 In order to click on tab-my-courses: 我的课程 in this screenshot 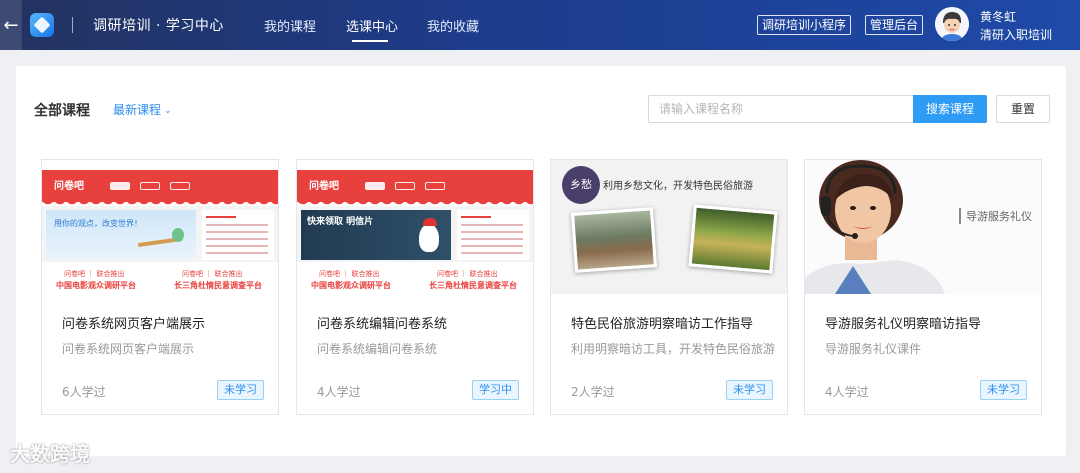, I will do `click(290, 25)`.